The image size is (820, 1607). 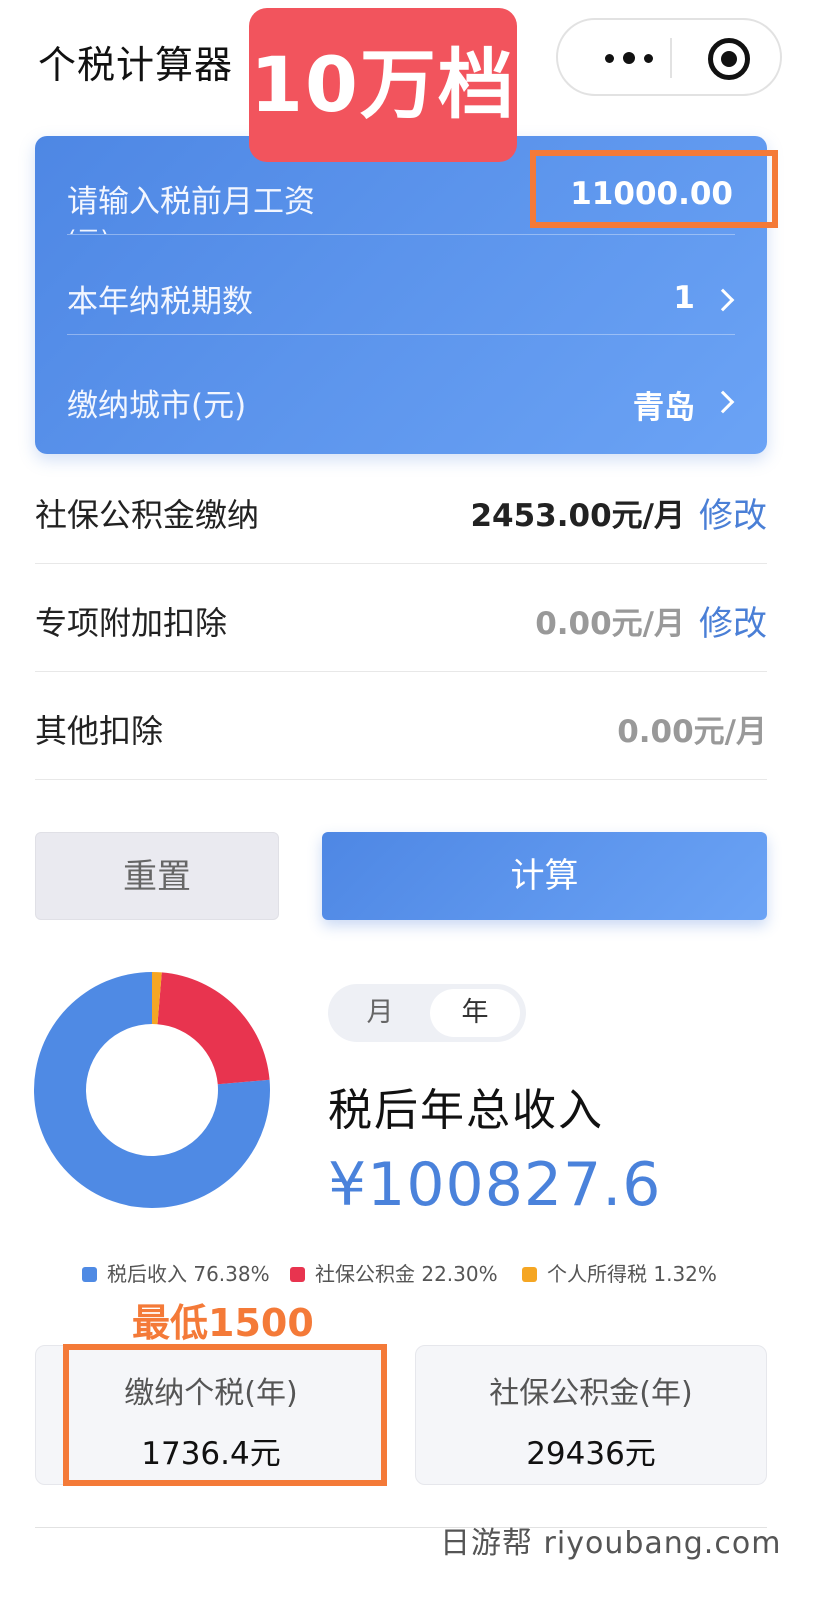 What do you see at coordinates (147, 515) in the screenshot?
I see `deduction-label: 社保公积金缴纳` at bounding box center [147, 515].